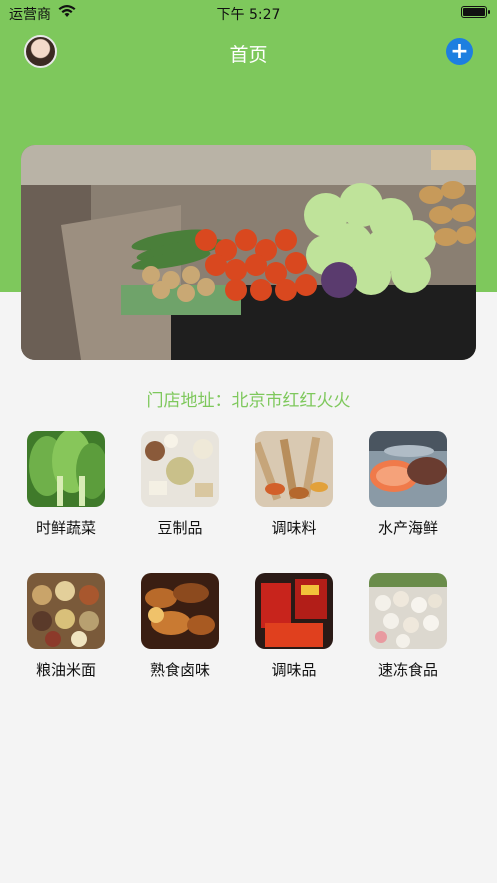 Image resolution: width=497 pixels, height=883 pixels. I want to click on vegetables-image, so click(66, 469).